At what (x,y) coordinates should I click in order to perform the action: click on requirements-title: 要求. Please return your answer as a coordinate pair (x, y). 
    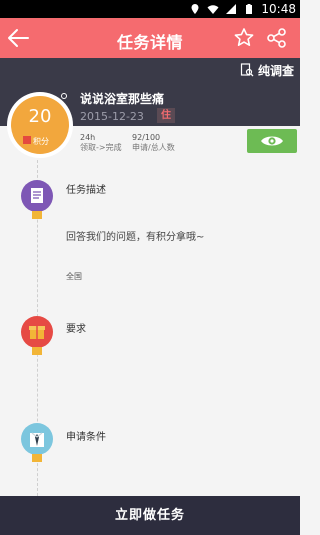
    Looking at the image, I should click on (76, 329).